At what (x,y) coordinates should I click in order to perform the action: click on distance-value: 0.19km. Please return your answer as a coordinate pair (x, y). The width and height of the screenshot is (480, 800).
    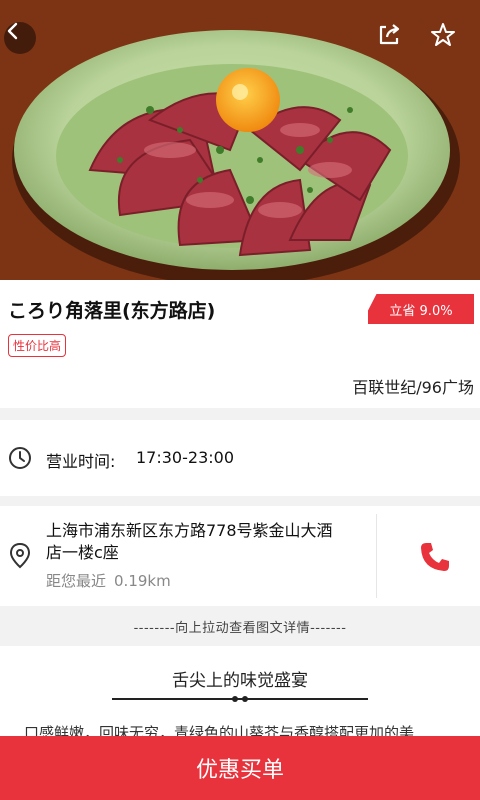
    Looking at the image, I should click on (142, 581).